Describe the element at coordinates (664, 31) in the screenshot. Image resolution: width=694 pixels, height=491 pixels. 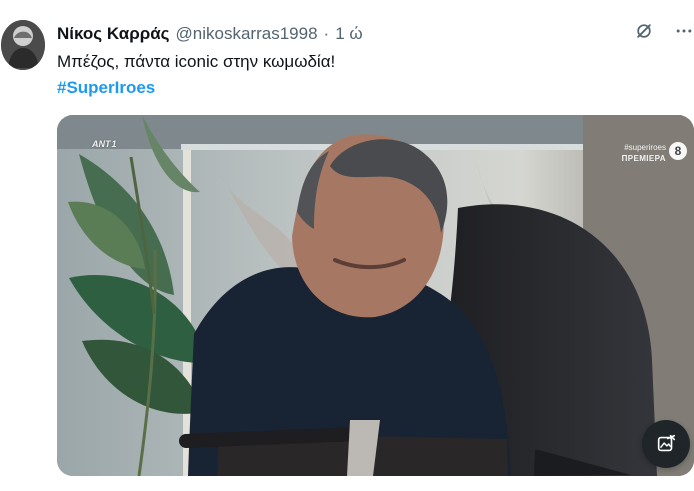
I see `tweet-actions-top` at that location.